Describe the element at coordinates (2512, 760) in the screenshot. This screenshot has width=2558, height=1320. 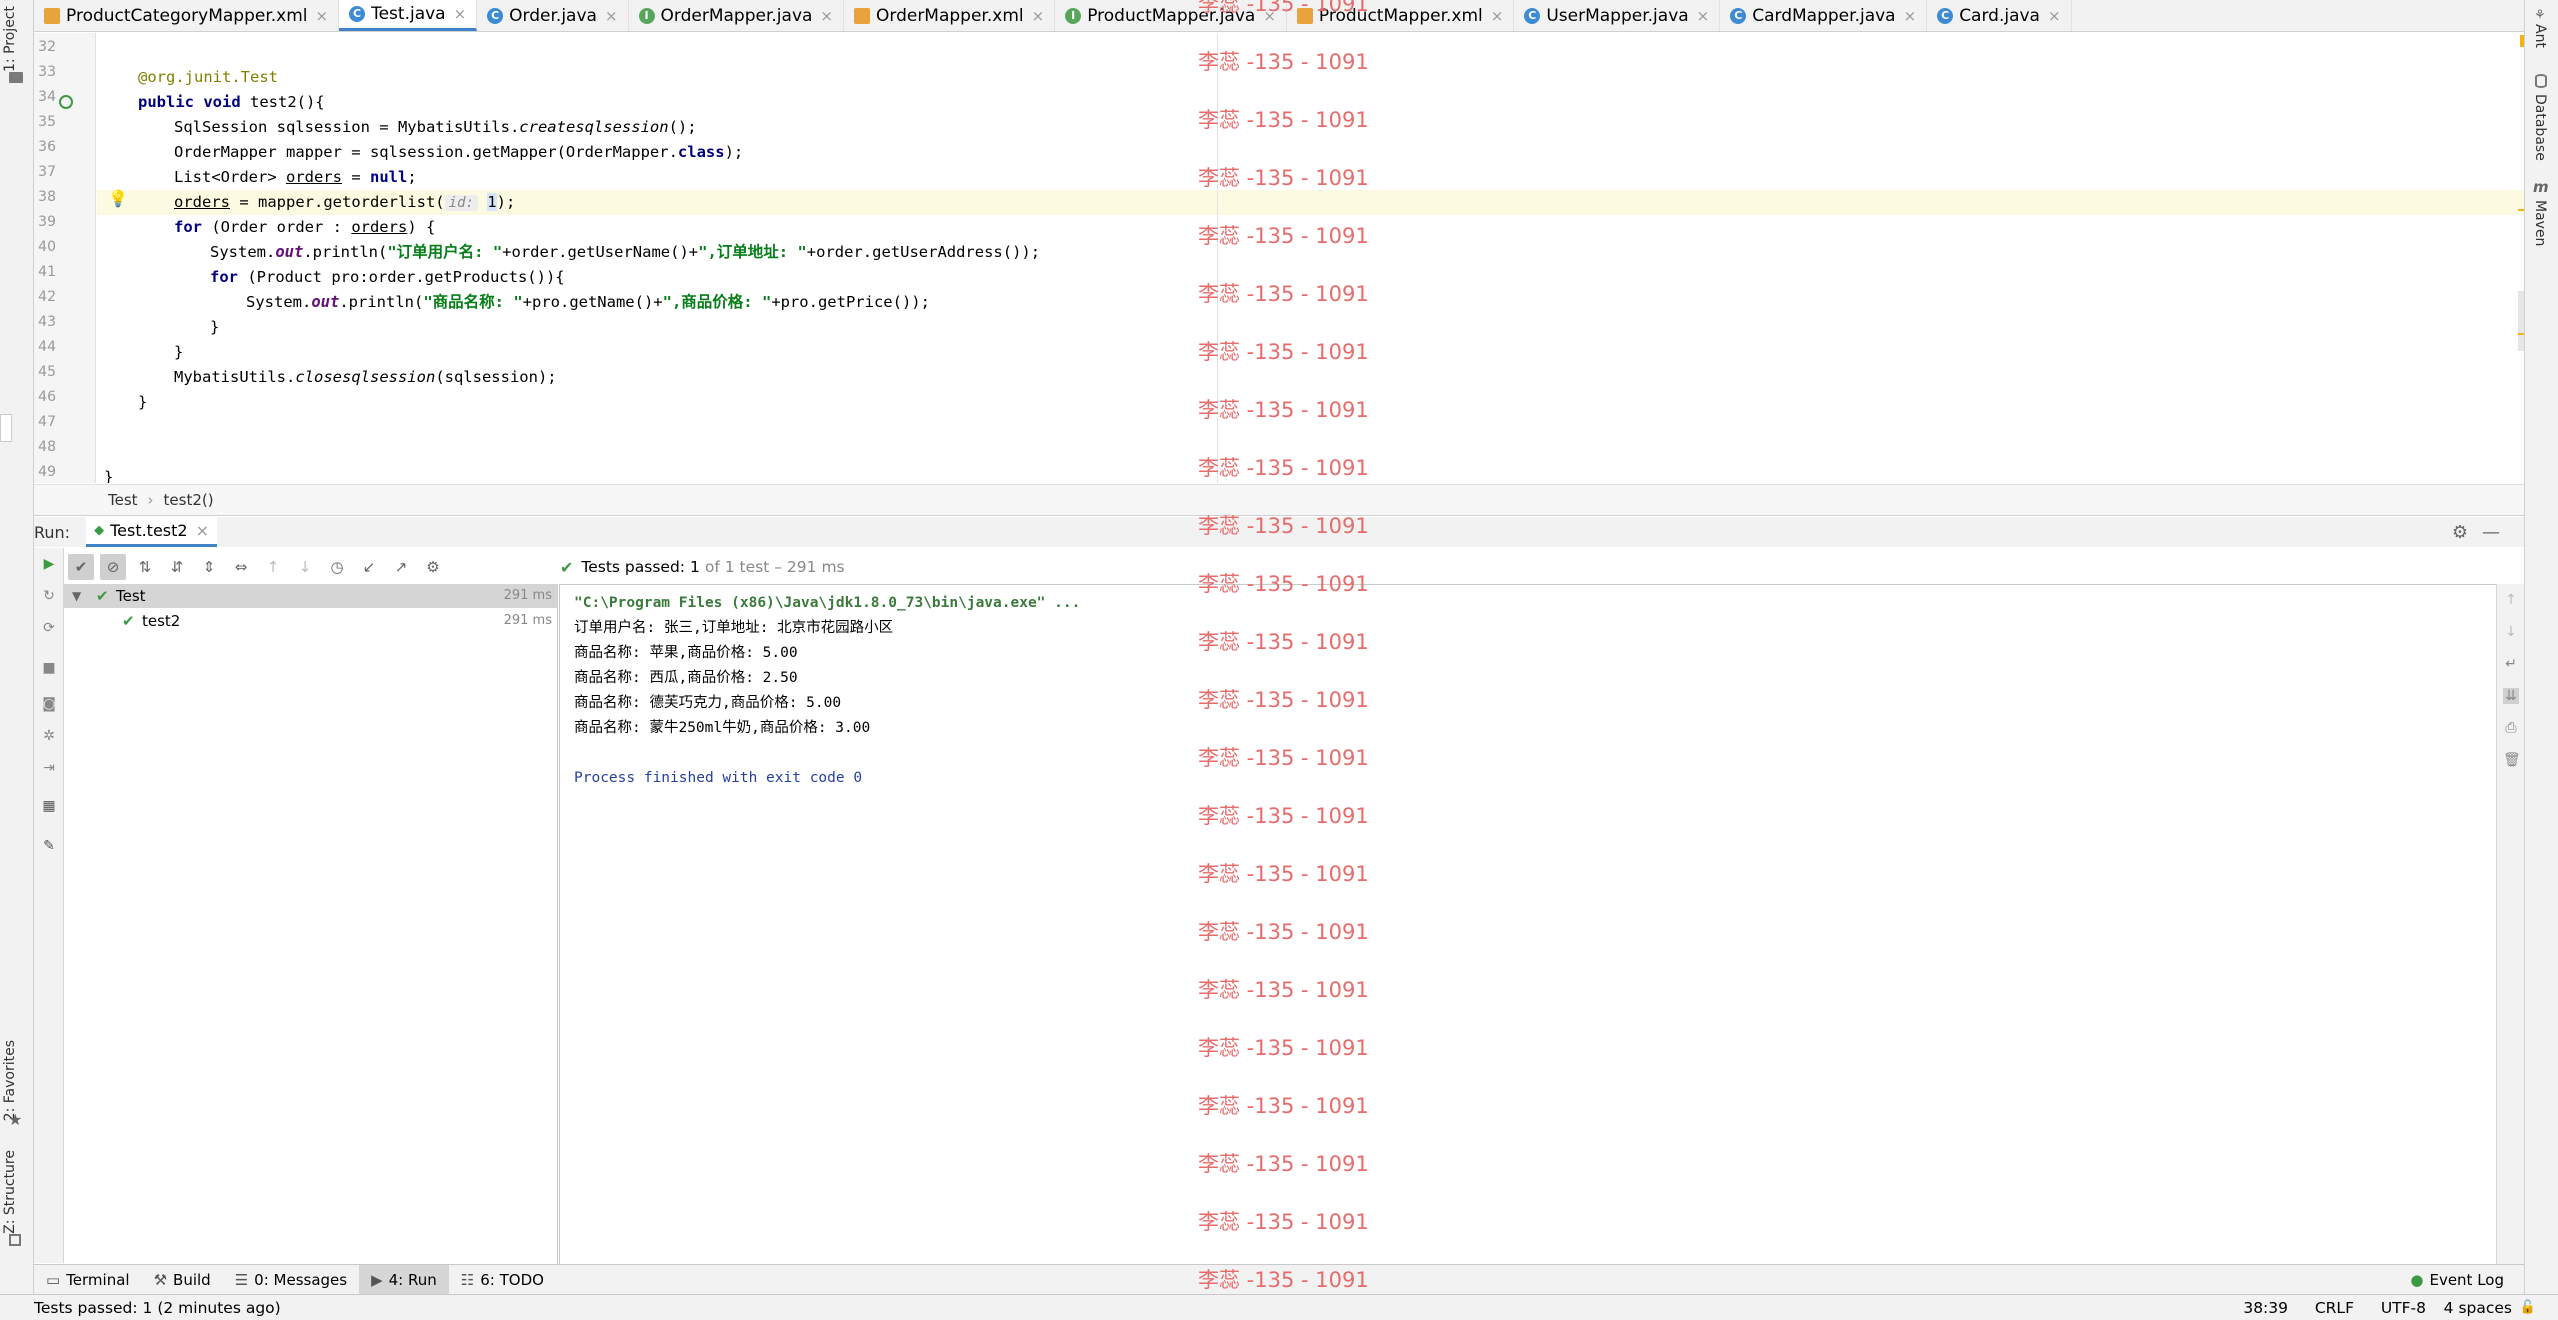
I see `trash-icon: 🗑` at that location.